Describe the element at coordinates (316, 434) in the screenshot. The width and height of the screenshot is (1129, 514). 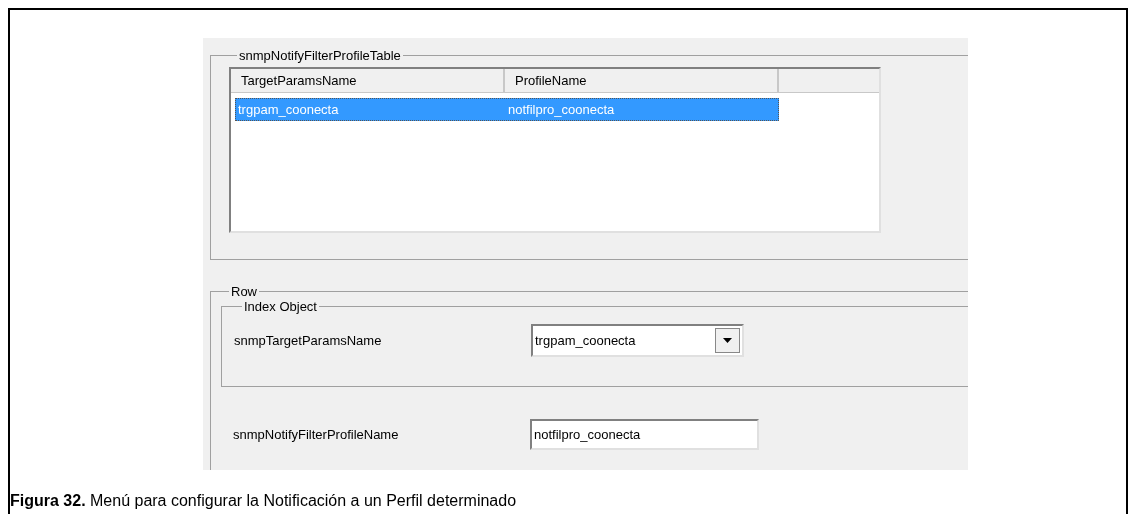
I see `field-label: snmpNotifyFilterProfileName` at that location.